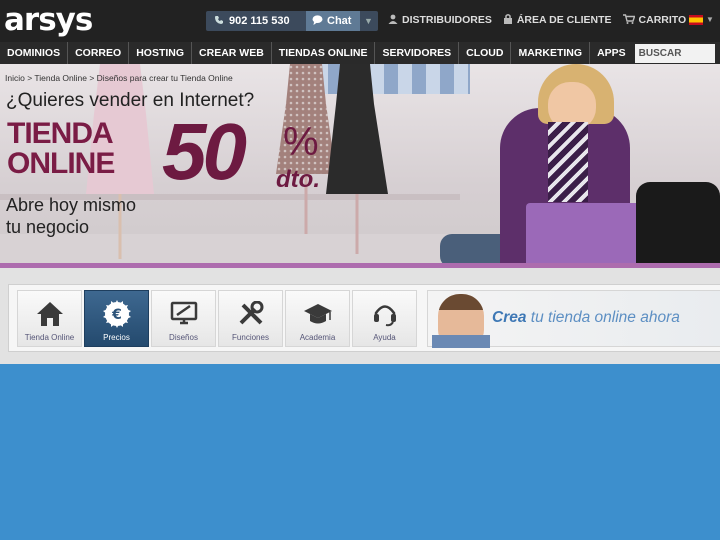 The width and height of the screenshot is (720, 540). What do you see at coordinates (71, 205) in the screenshot?
I see `banner-cta-line1: Abre hoy mismo` at bounding box center [71, 205].